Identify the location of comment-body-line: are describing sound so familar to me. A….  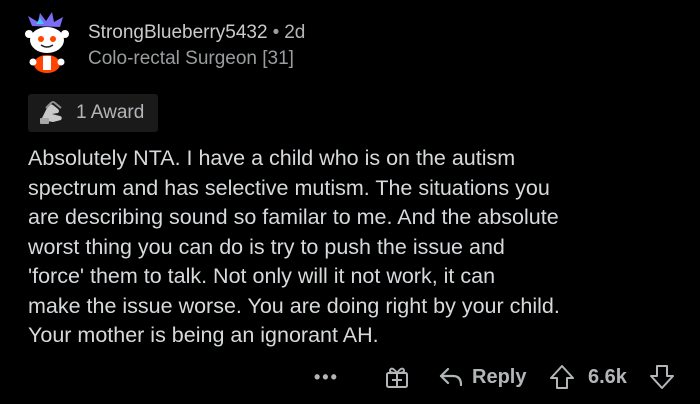
(293, 217).